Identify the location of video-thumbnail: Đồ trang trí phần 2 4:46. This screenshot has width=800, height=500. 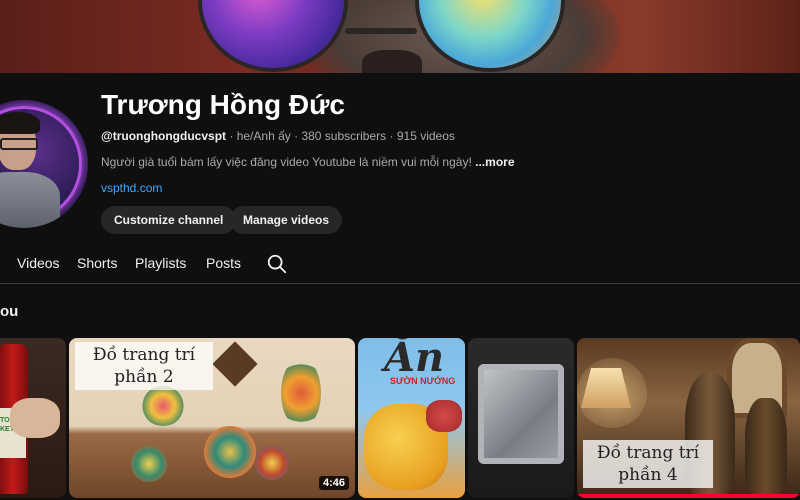
(212, 418).